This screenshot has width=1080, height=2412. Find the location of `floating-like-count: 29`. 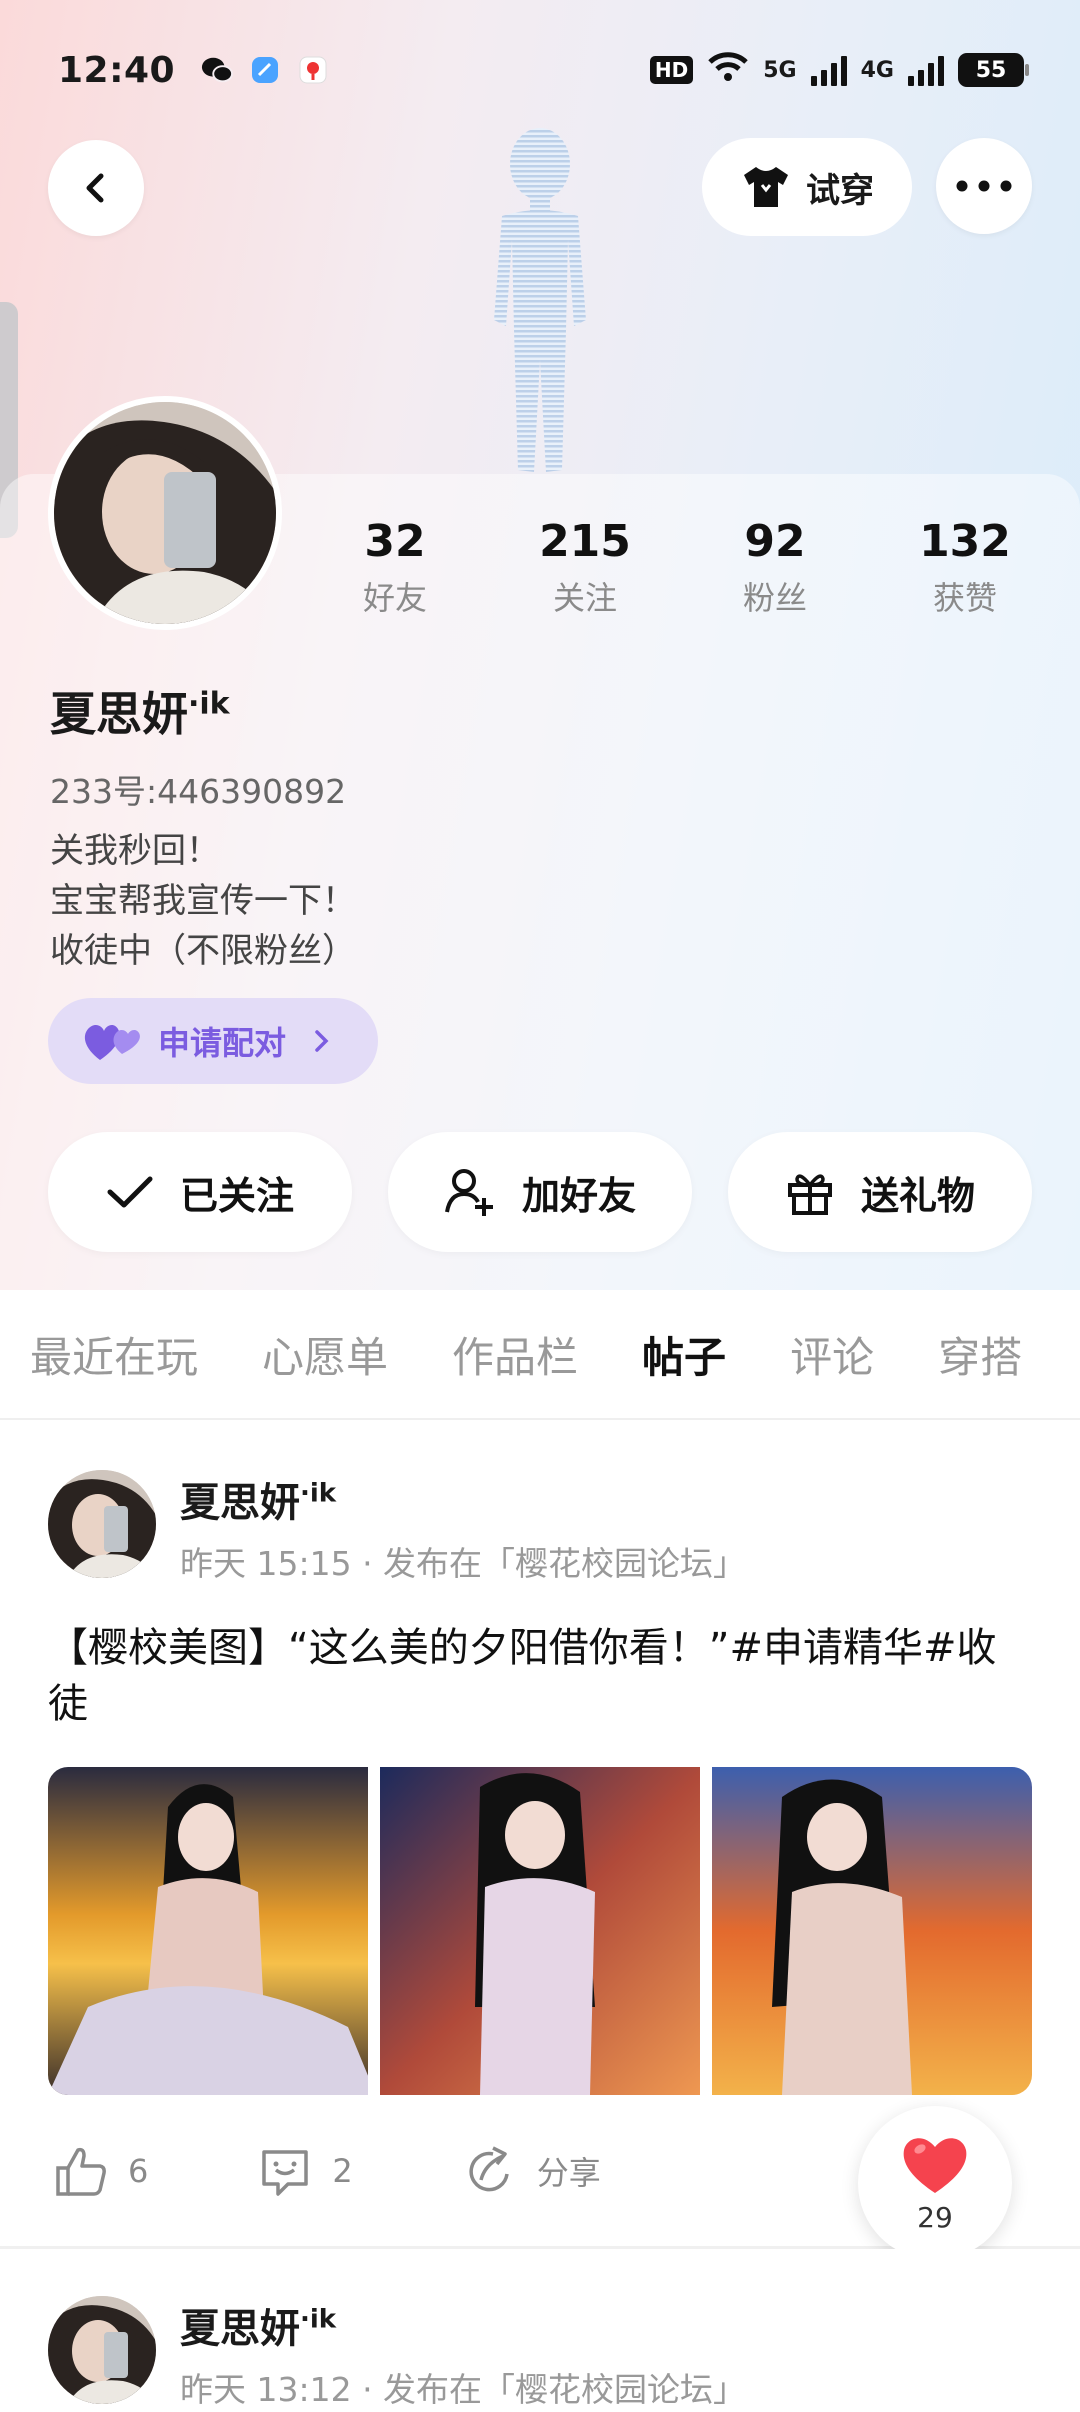

floating-like-count: 29 is located at coordinates (935, 2217).